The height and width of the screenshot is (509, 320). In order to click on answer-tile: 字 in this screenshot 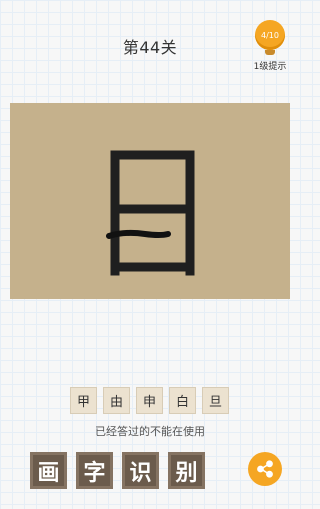, I will do `click(94, 470)`.